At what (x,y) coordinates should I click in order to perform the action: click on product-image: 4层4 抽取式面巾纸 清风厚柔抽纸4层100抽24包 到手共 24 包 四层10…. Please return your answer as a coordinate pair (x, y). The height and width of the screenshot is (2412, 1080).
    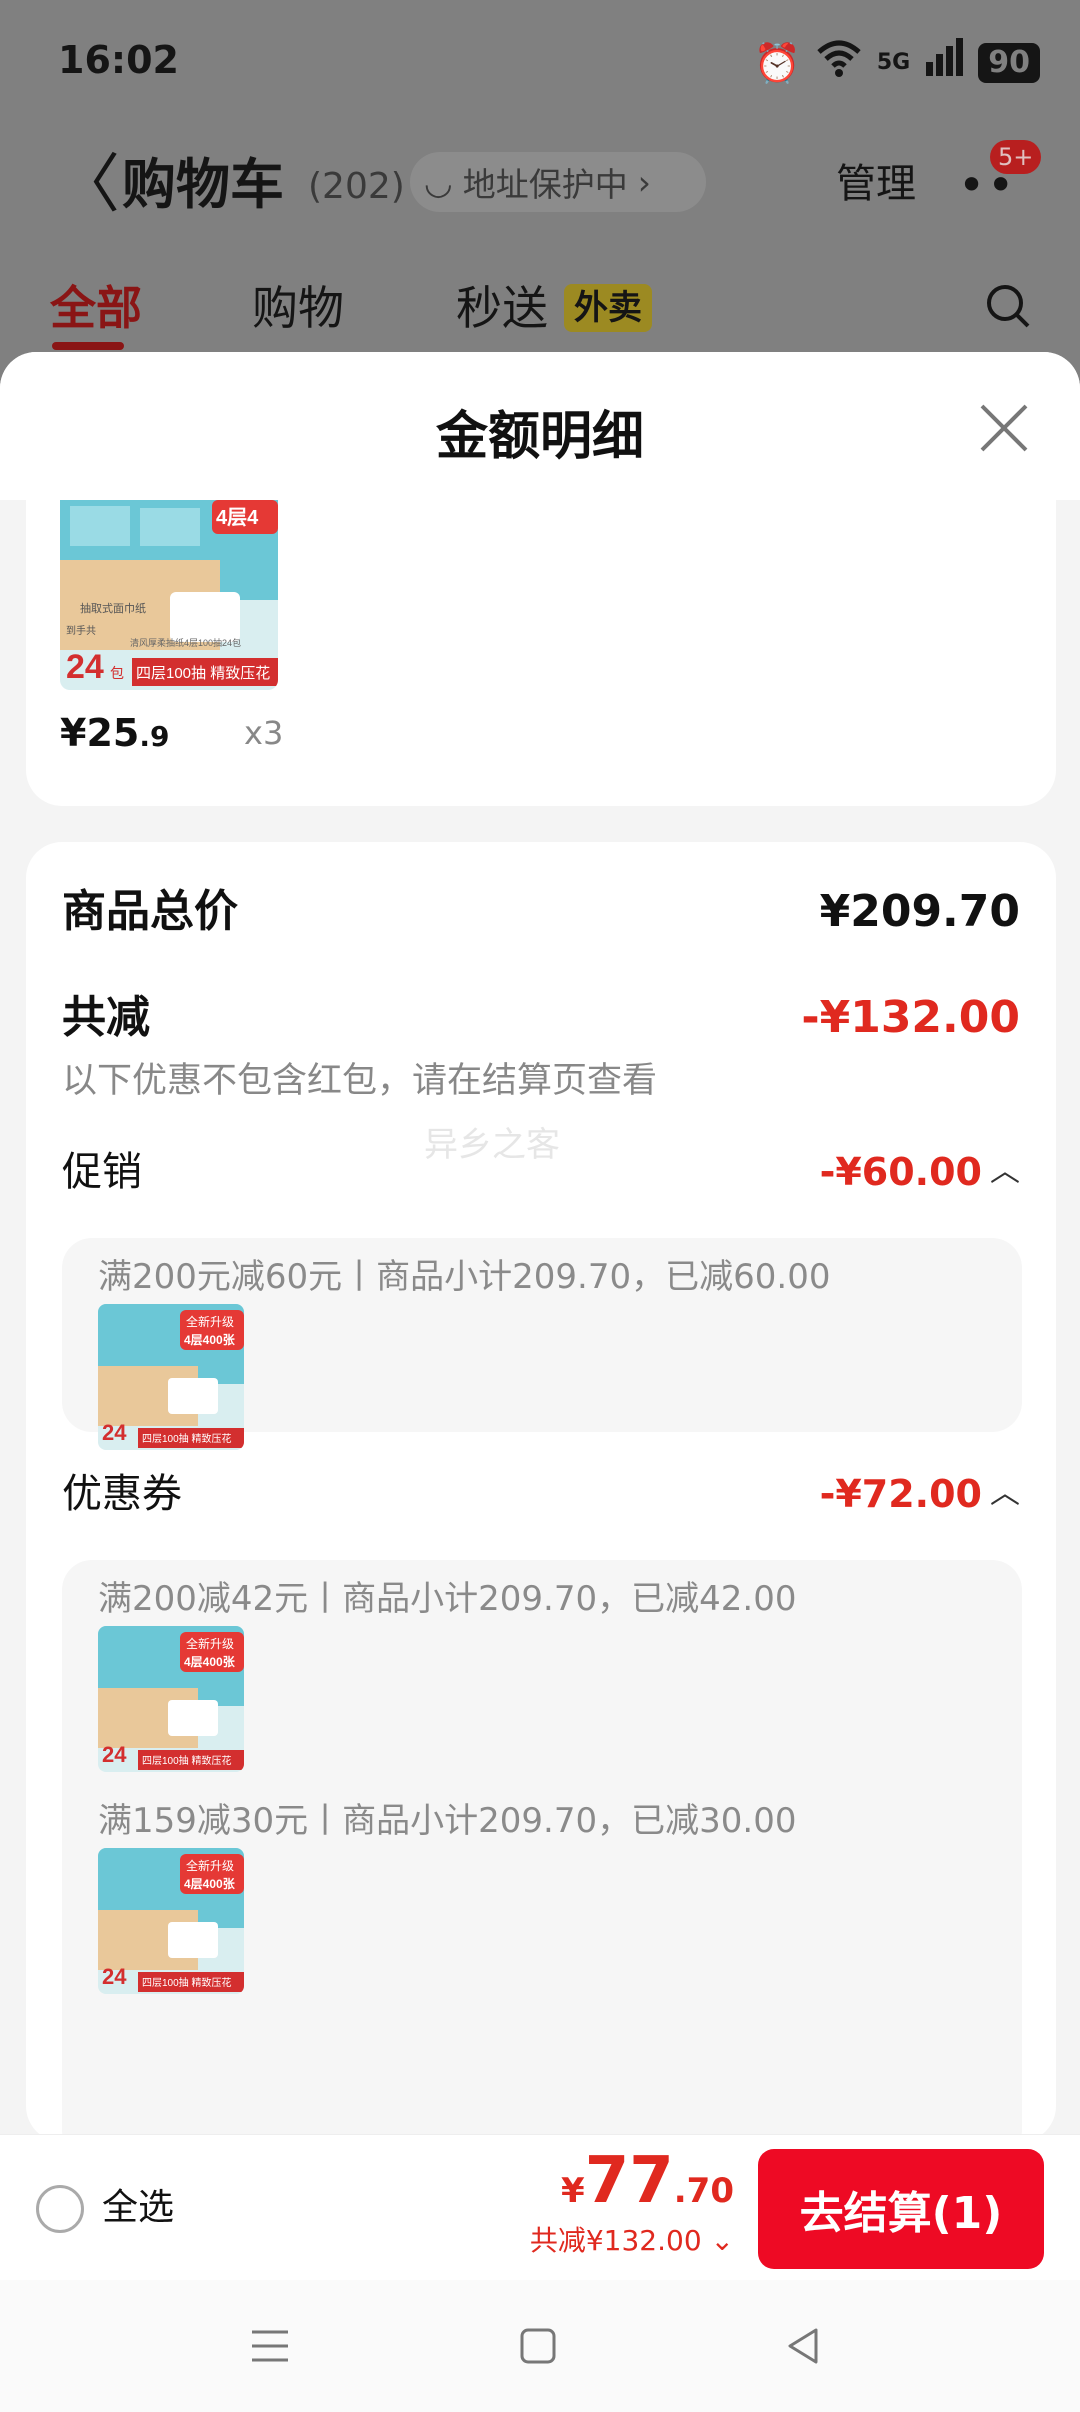
    Looking at the image, I should click on (169, 595).